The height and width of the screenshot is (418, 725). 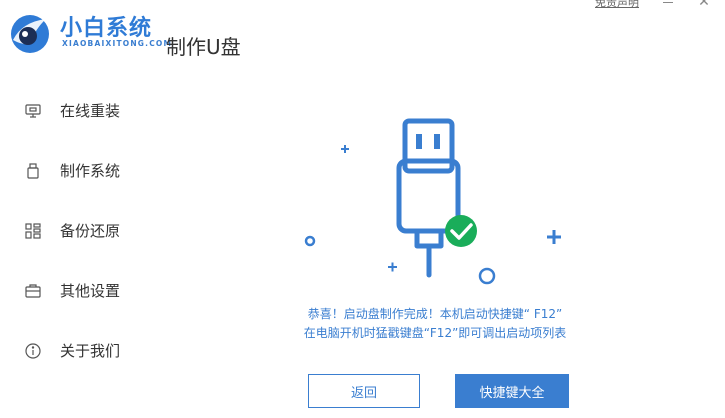 I want to click on sidebar-item-backup-restore: 备份还原, so click(x=80, y=230).